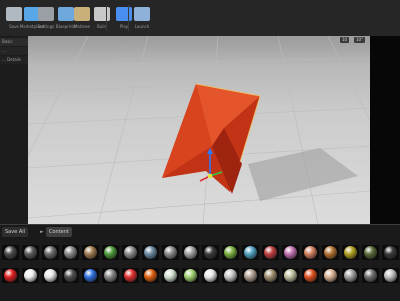 This screenshot has width=400, height=301. What do you see at coordinates (142, 14) in the screenshot?
I see `launch-icon` at bounding box center [142, 14].